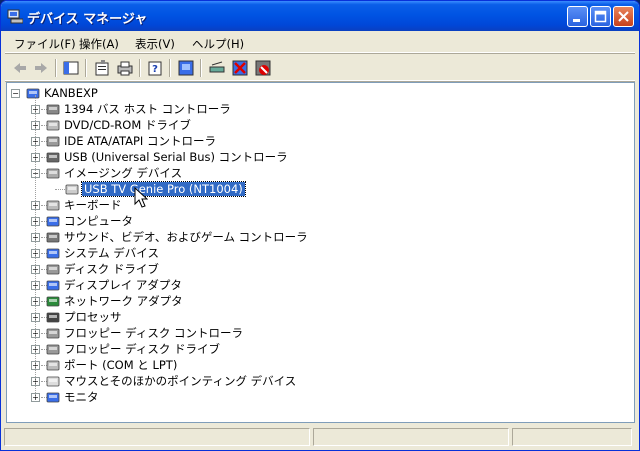 The image size is (640, 451). I want to click on maximize-button, so click(600, 16).